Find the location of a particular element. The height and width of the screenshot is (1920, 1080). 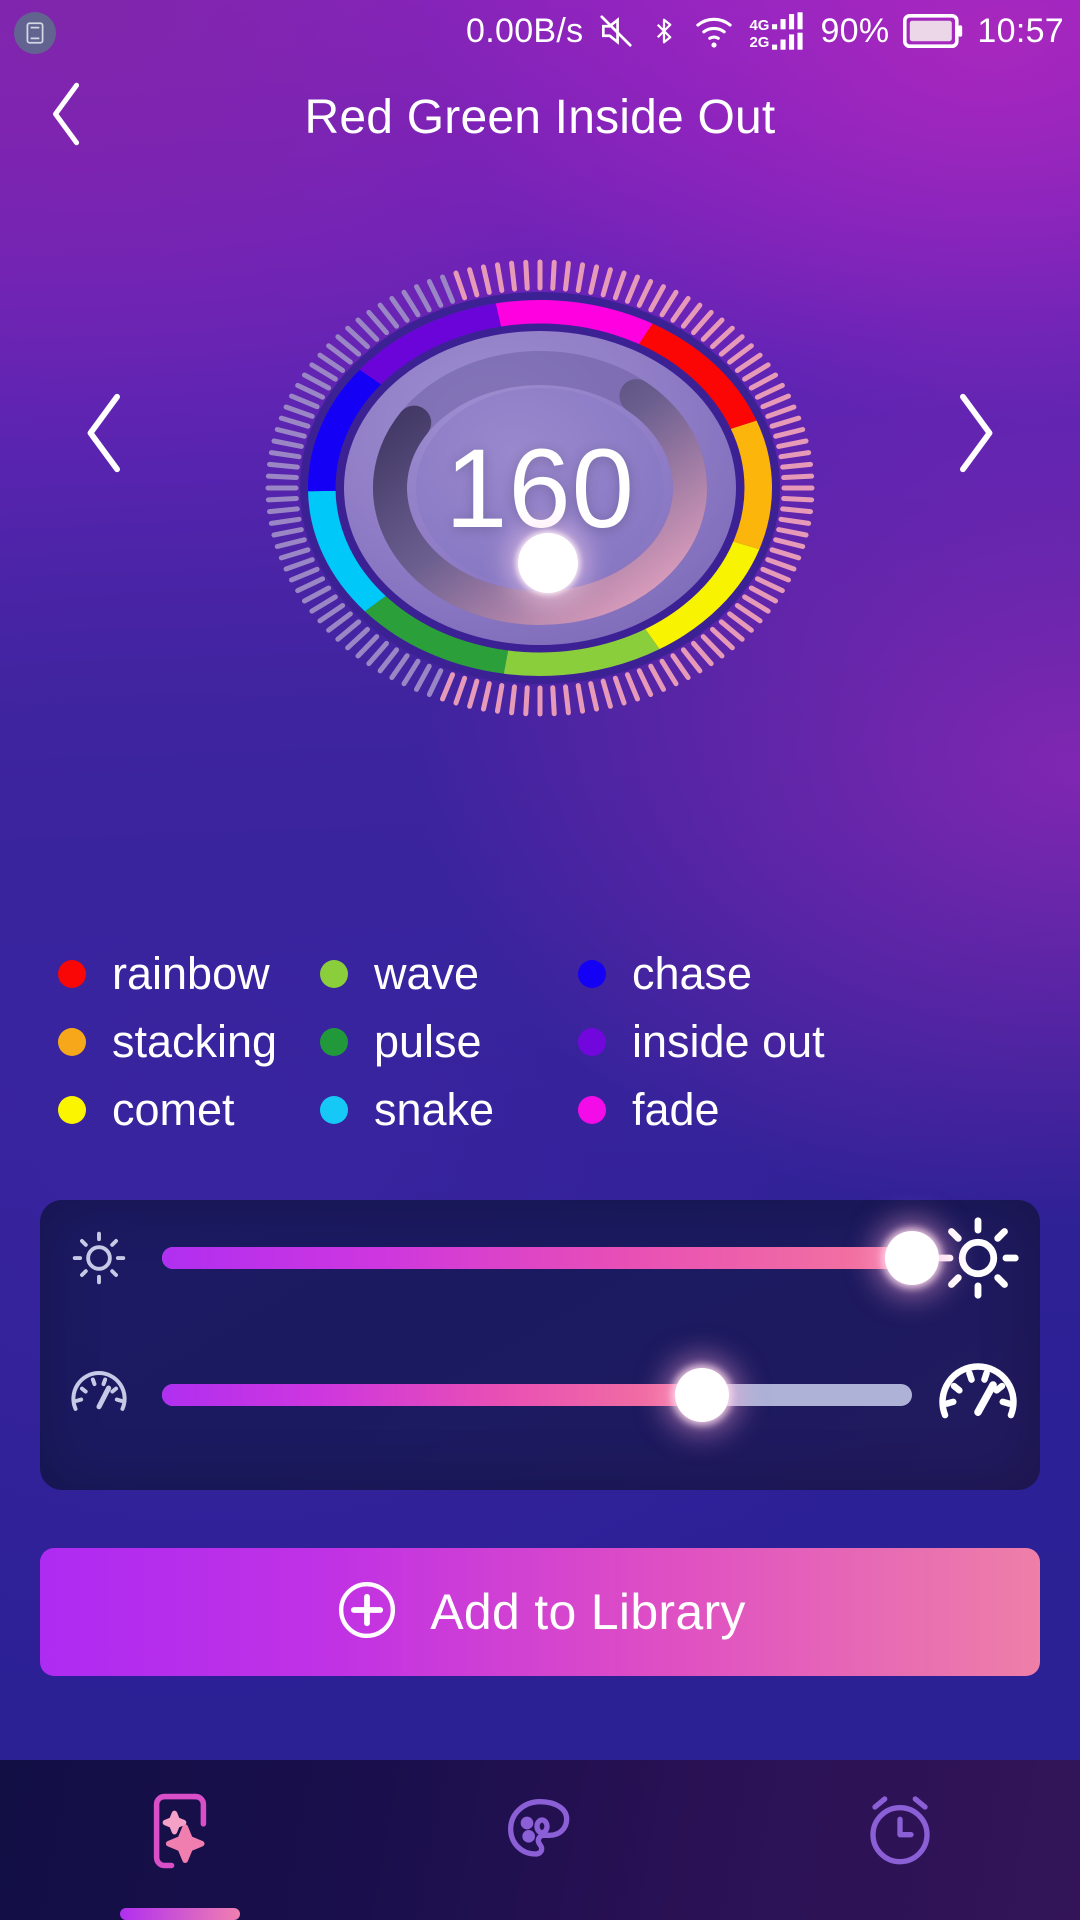

bottom-nav is located at coordinates (540, 1840).